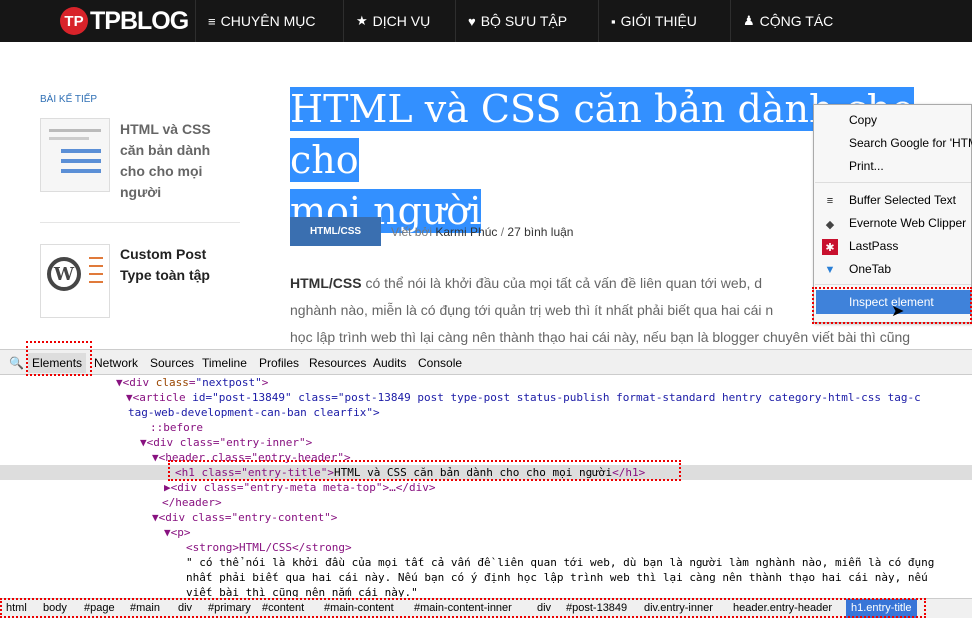 This screenshot has height=618, width=972. What do you see at coordinates (337, 363) in the screenshot?
I see `tab-resources: Resources` at bounding box center [337, 363].